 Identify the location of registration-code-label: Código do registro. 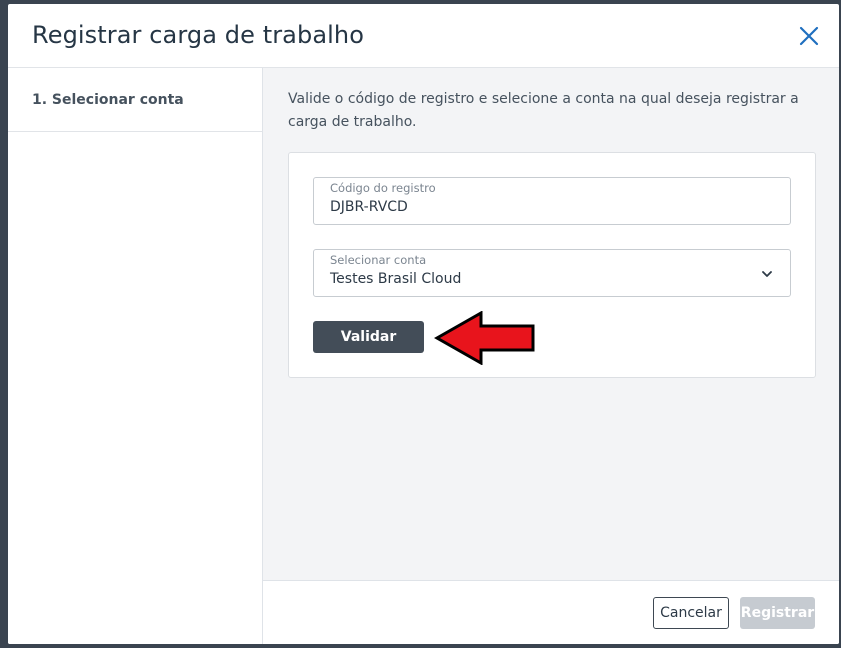
(383, 188).